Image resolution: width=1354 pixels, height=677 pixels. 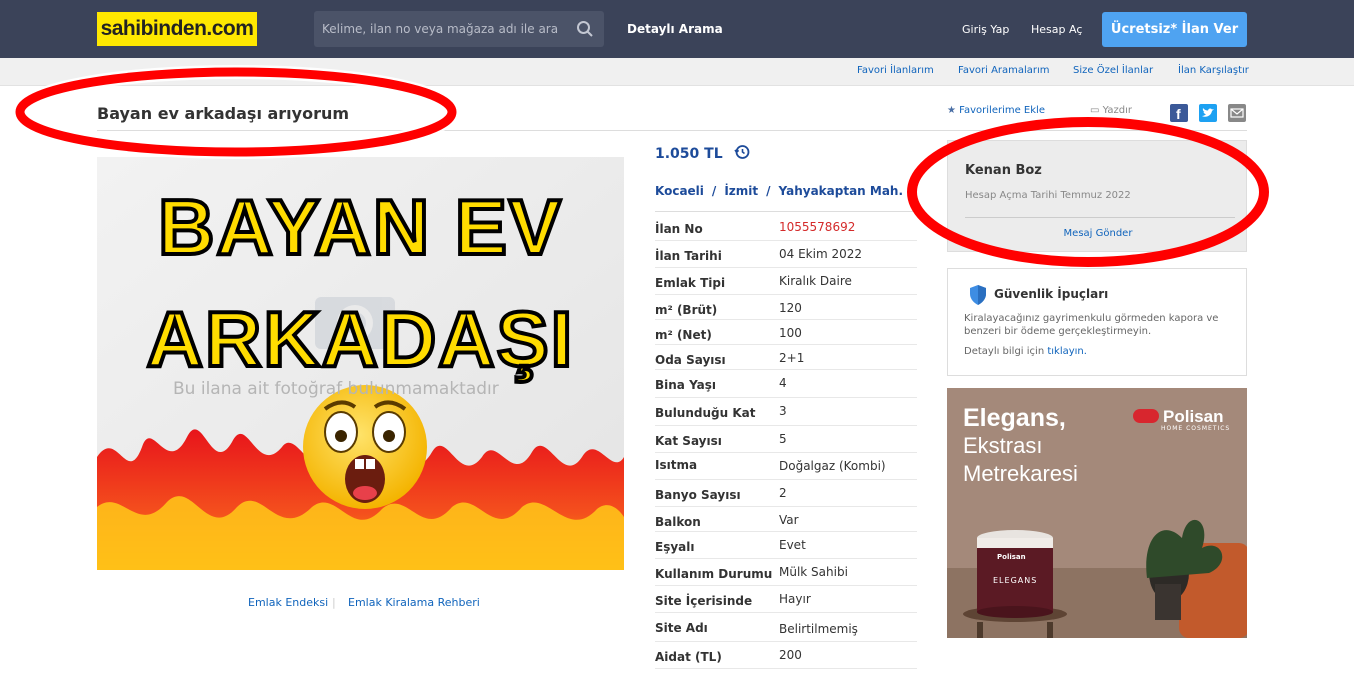 What do you see at coordinates (1100, 217) in the screenshot?
I see `seller-divider` at bounding box center [1100, 217].